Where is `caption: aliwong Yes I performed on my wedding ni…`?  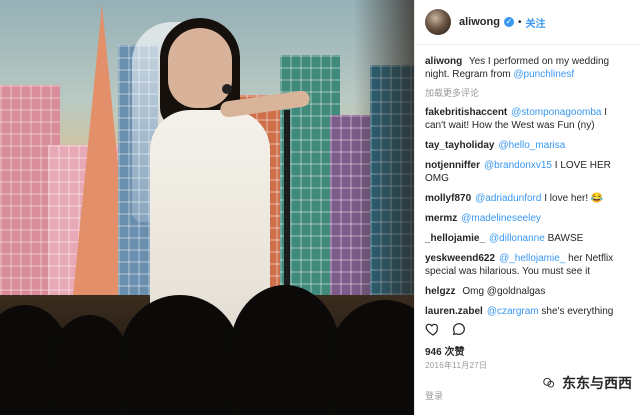
caption: aliwong Yes I performed on my wedding ni… is located at coordinates (527, 68).